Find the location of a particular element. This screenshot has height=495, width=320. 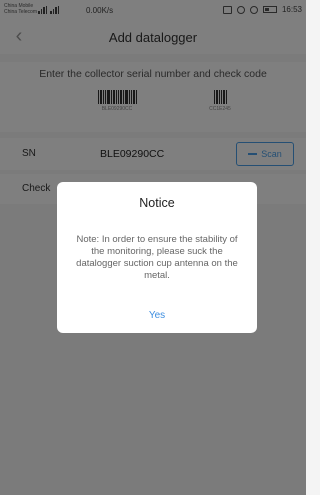

dialog-title: Notice is located at coordinates (157, 203).